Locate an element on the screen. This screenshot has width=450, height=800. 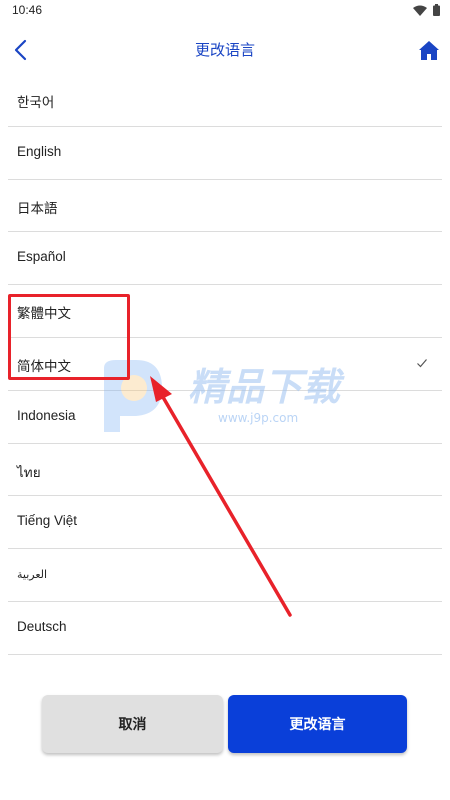
status-icons is located at coordinates (426, 10).